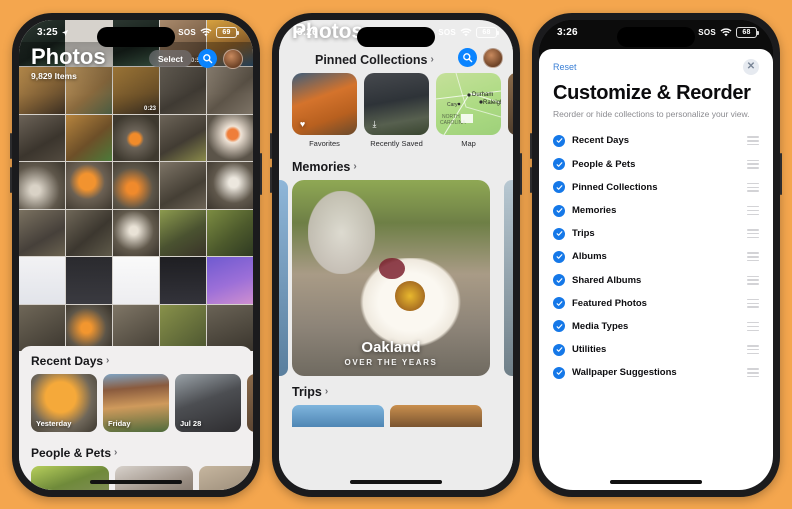  What do you see at coordinates (656, 164) in the screenshot?
I see `table-row: People & Pets` at bounding box center [656, 164].